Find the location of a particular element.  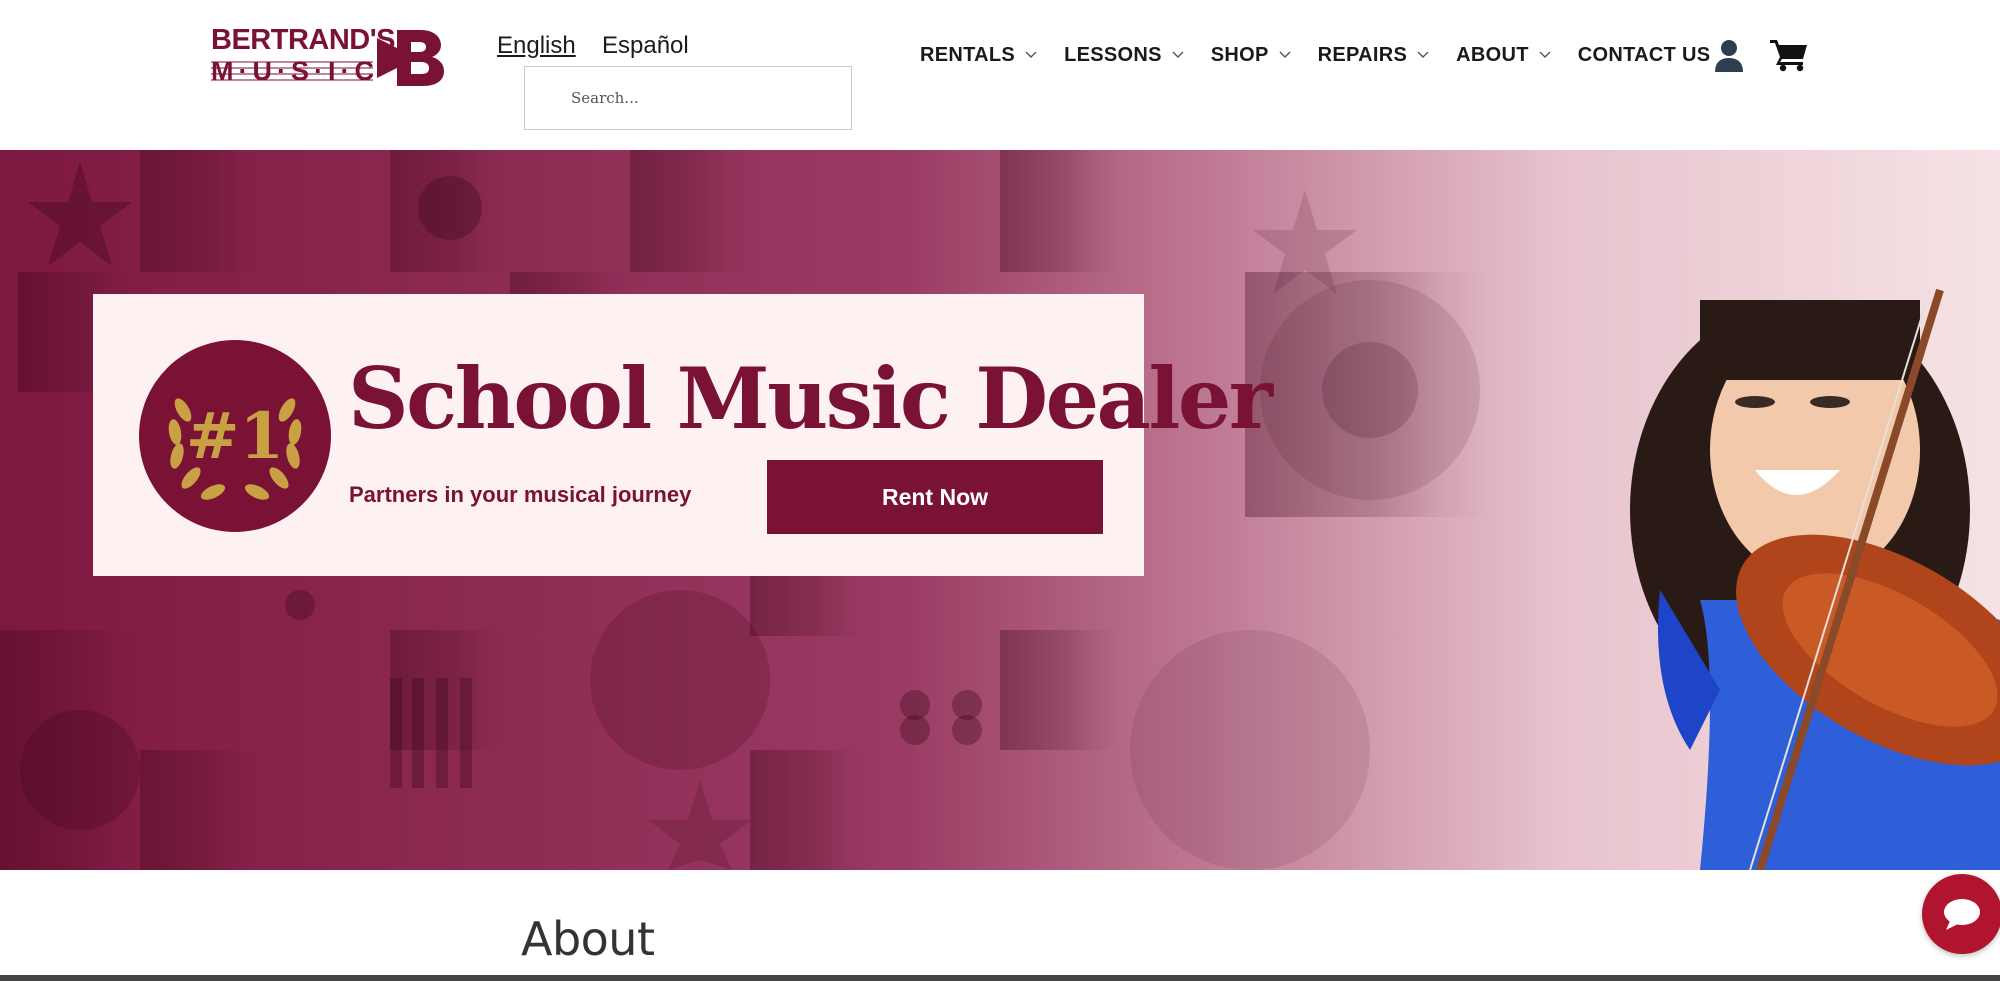

language-english-link: English is located at coordinates (536, 46).